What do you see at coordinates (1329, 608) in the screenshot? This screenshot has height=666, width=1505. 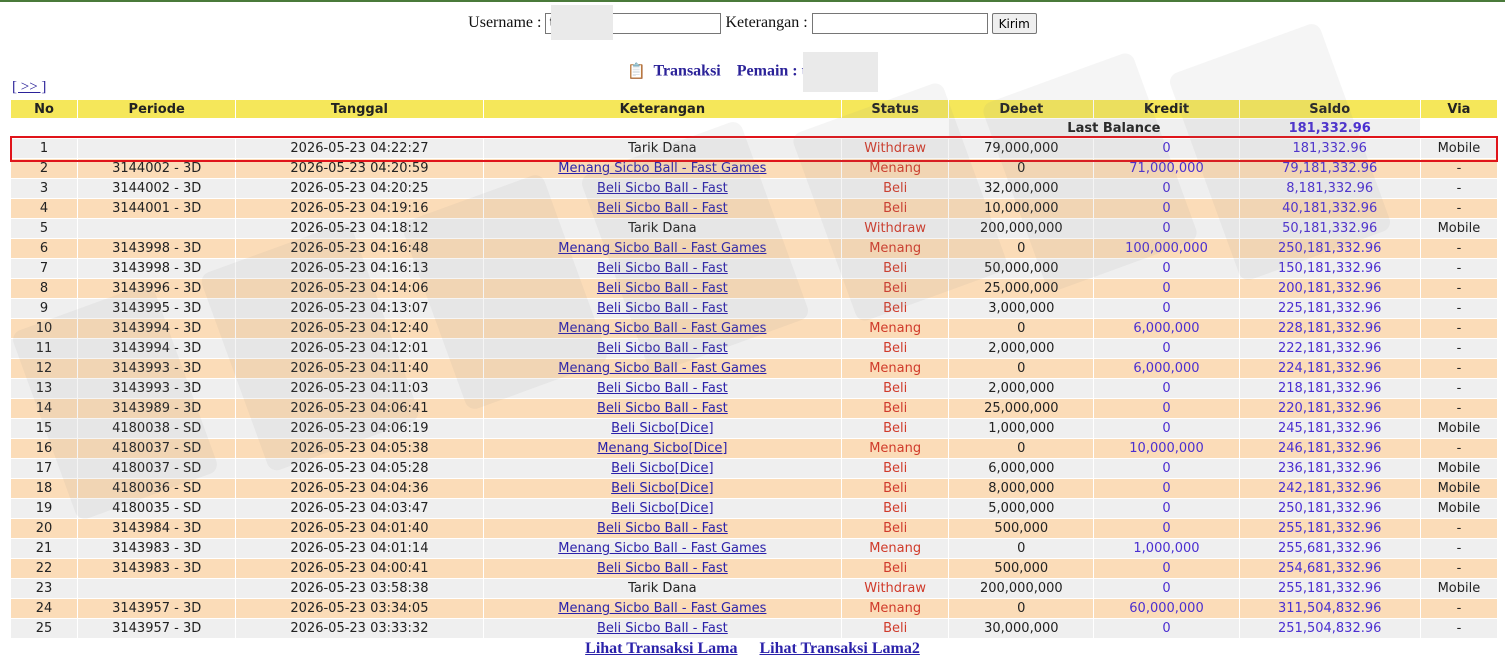 I see `row-saldo: 311,504,832.96` at bounding box center [1329, 608].